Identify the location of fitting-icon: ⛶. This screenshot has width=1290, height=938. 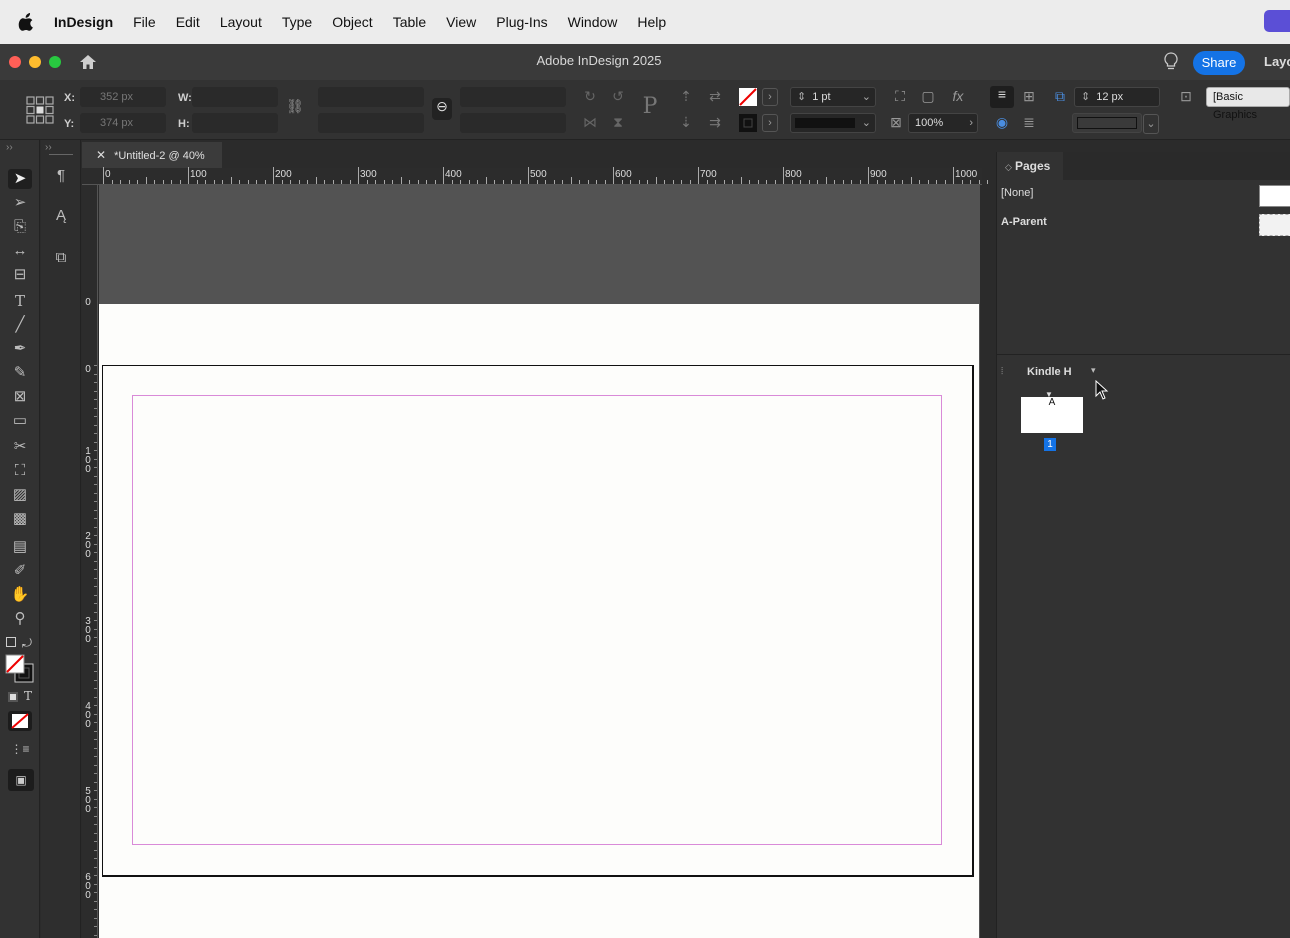
(900, 96).